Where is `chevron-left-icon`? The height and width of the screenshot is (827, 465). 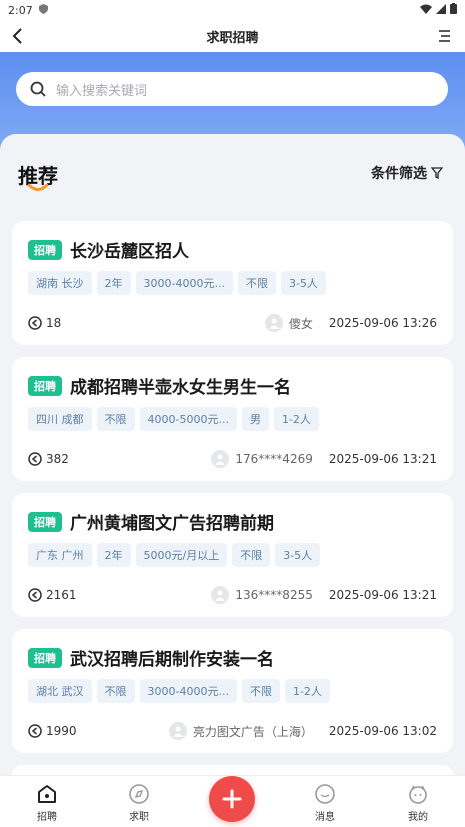
chevron-left-icon is located at coordinates (17, 36).